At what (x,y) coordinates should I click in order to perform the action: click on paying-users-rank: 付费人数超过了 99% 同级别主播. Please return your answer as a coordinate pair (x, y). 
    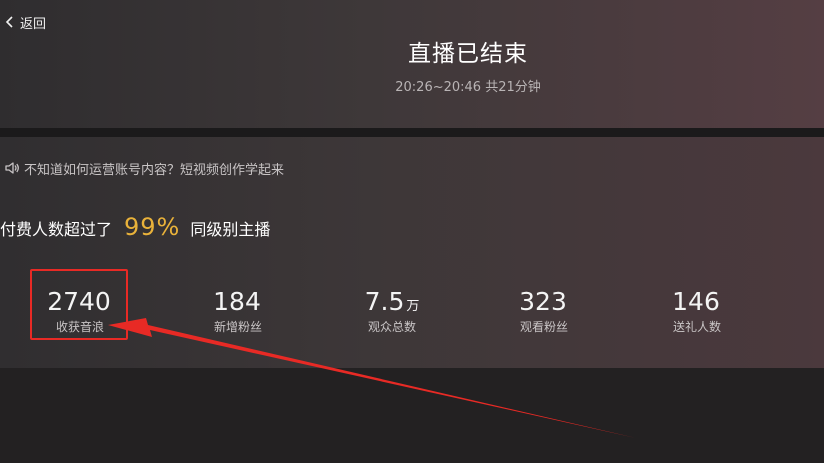
    Looking at the image, I should click on (135, 228).